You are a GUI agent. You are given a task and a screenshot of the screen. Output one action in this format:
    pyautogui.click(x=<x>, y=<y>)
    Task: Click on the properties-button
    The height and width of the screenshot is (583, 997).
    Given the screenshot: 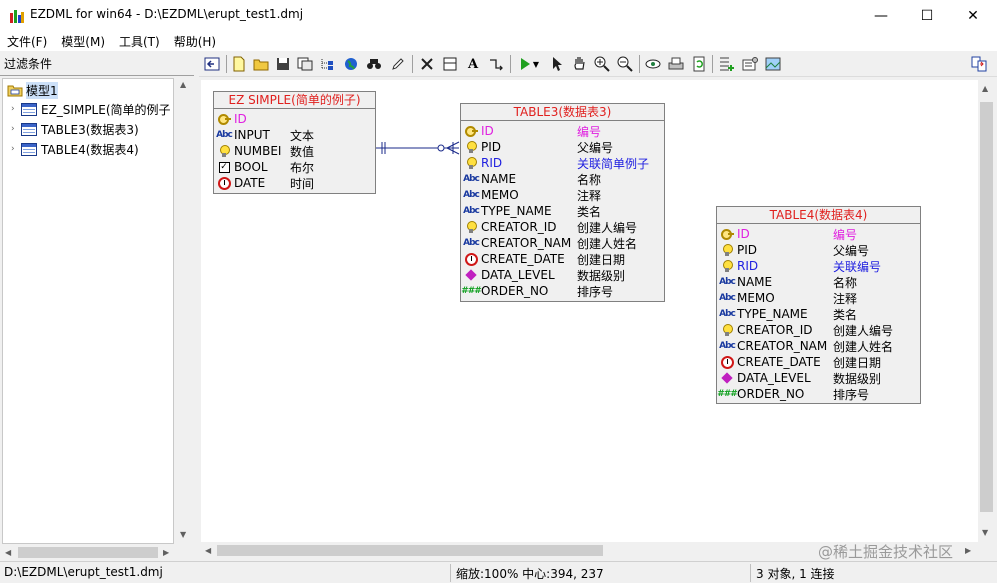 What is the action you would take?
    pyautogui.click(x=750, y=64)
    